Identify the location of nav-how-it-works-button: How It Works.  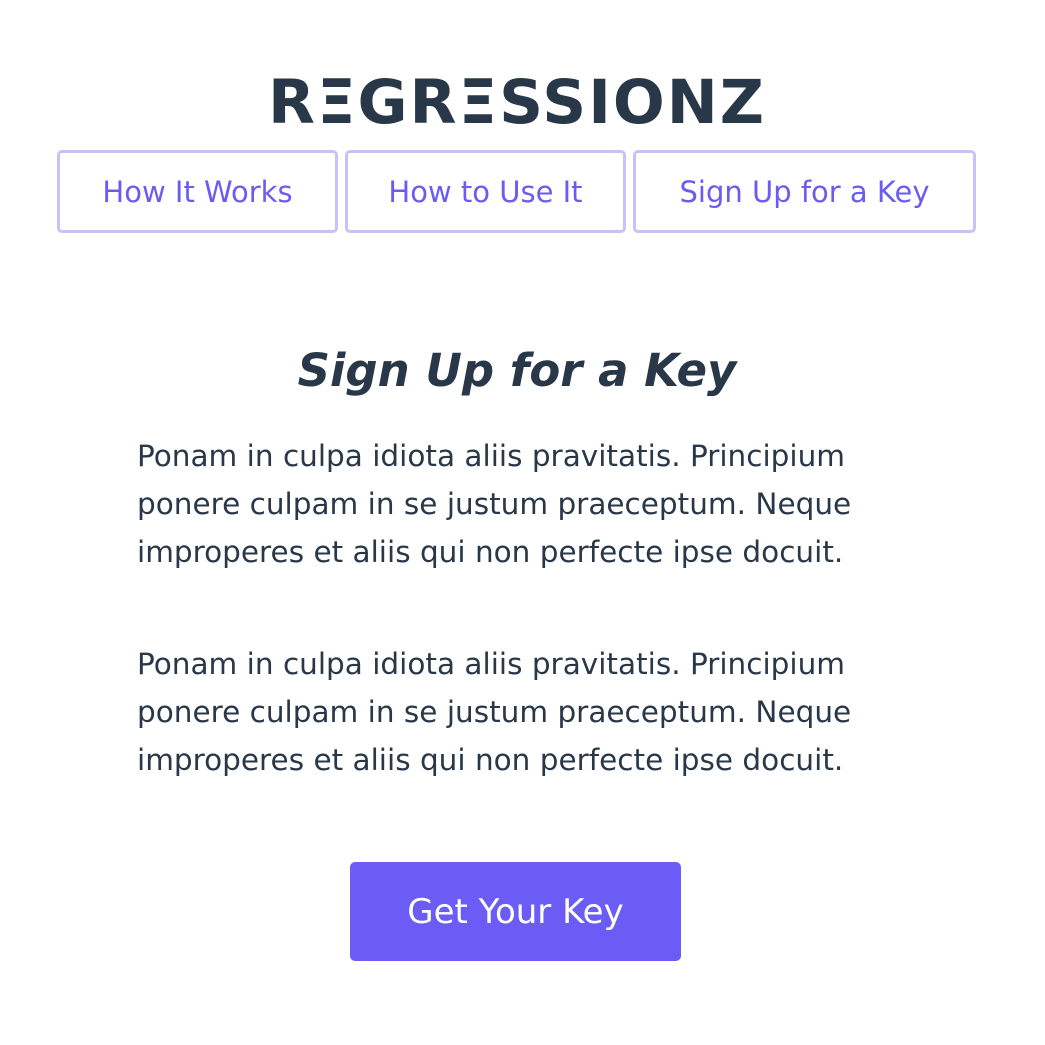
(197, 191).